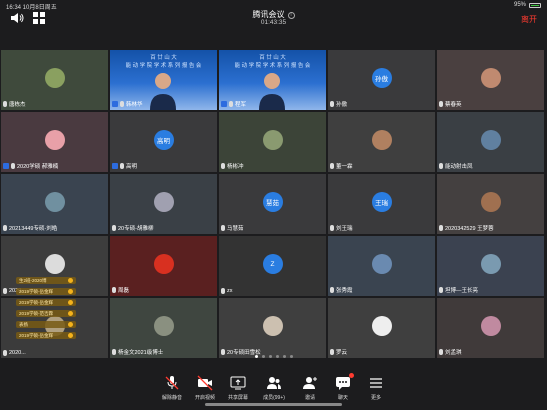 This screenshot has height=410, width=547. I want to click on home-indicator, so click(273, 404).